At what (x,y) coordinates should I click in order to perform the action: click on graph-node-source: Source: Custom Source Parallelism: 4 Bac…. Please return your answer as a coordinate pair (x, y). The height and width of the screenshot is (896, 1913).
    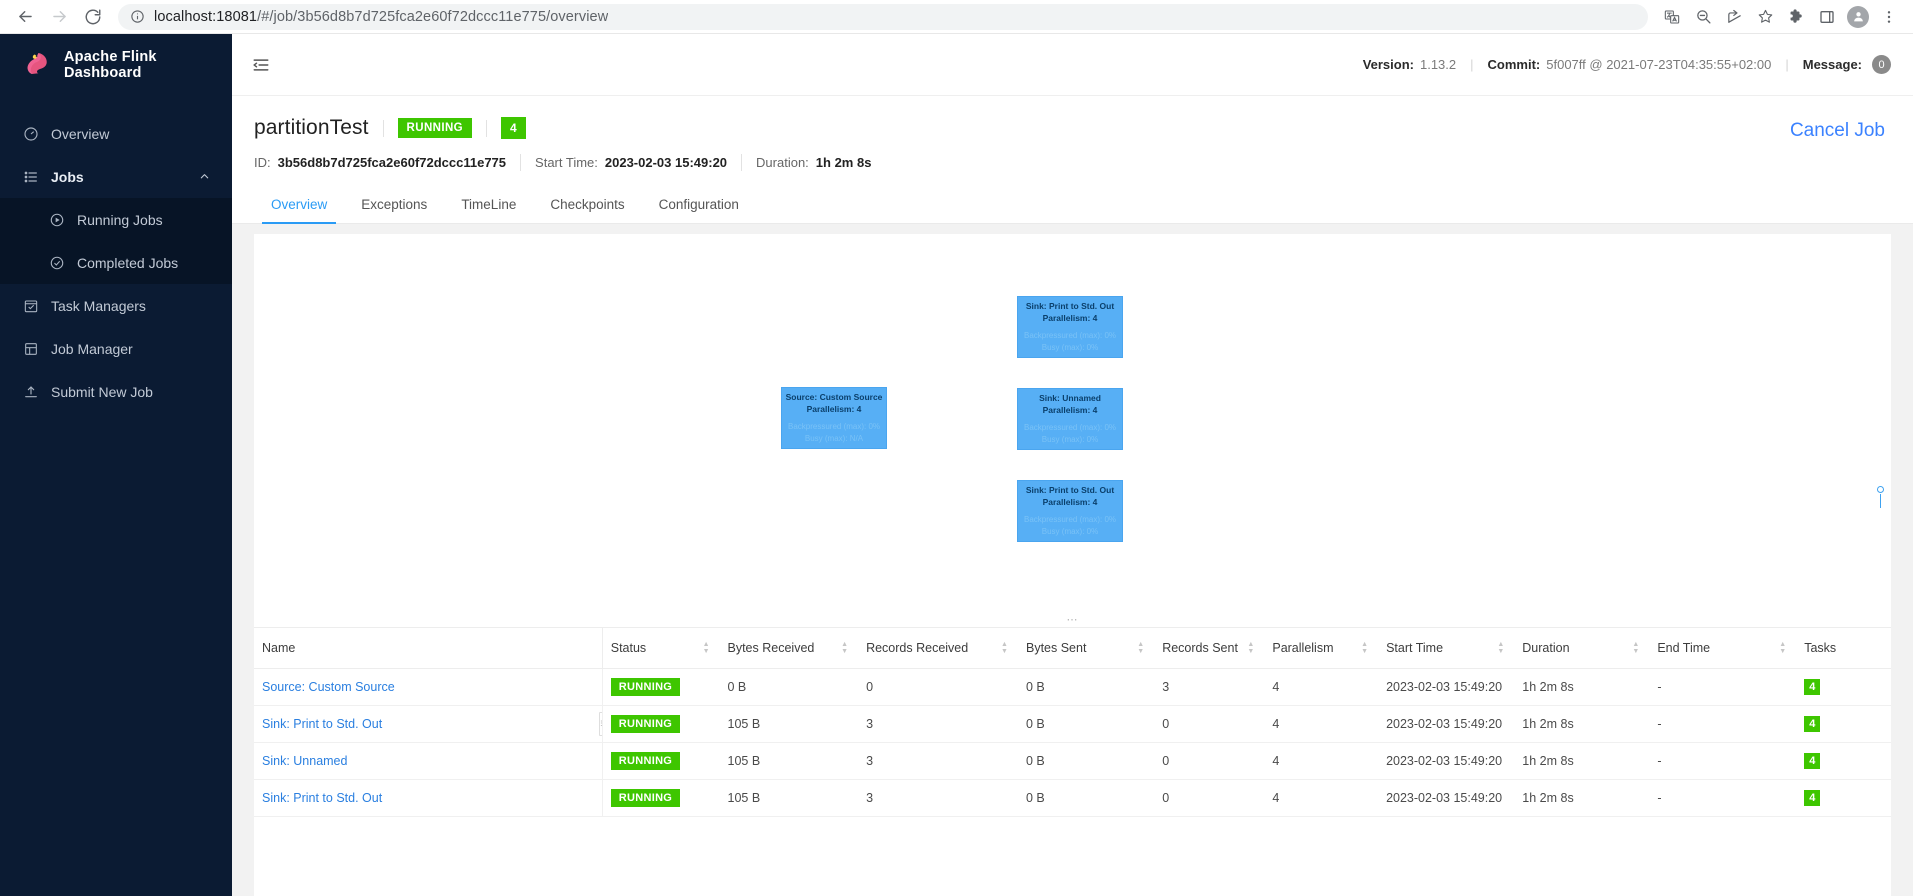
    Looking at the image, I should click on (834, 418).